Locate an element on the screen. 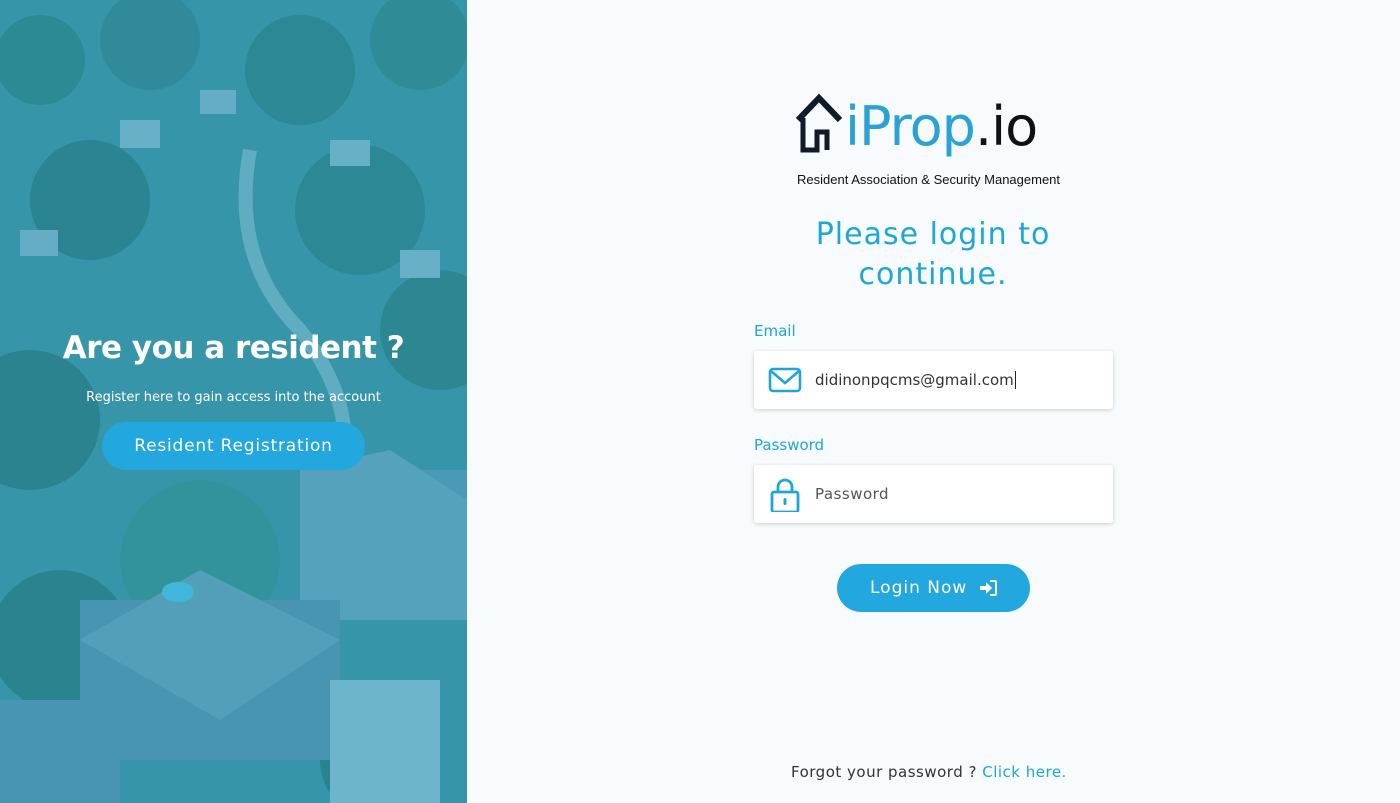  login-heading: Please login to continue. is located at coordinates (933, 254).